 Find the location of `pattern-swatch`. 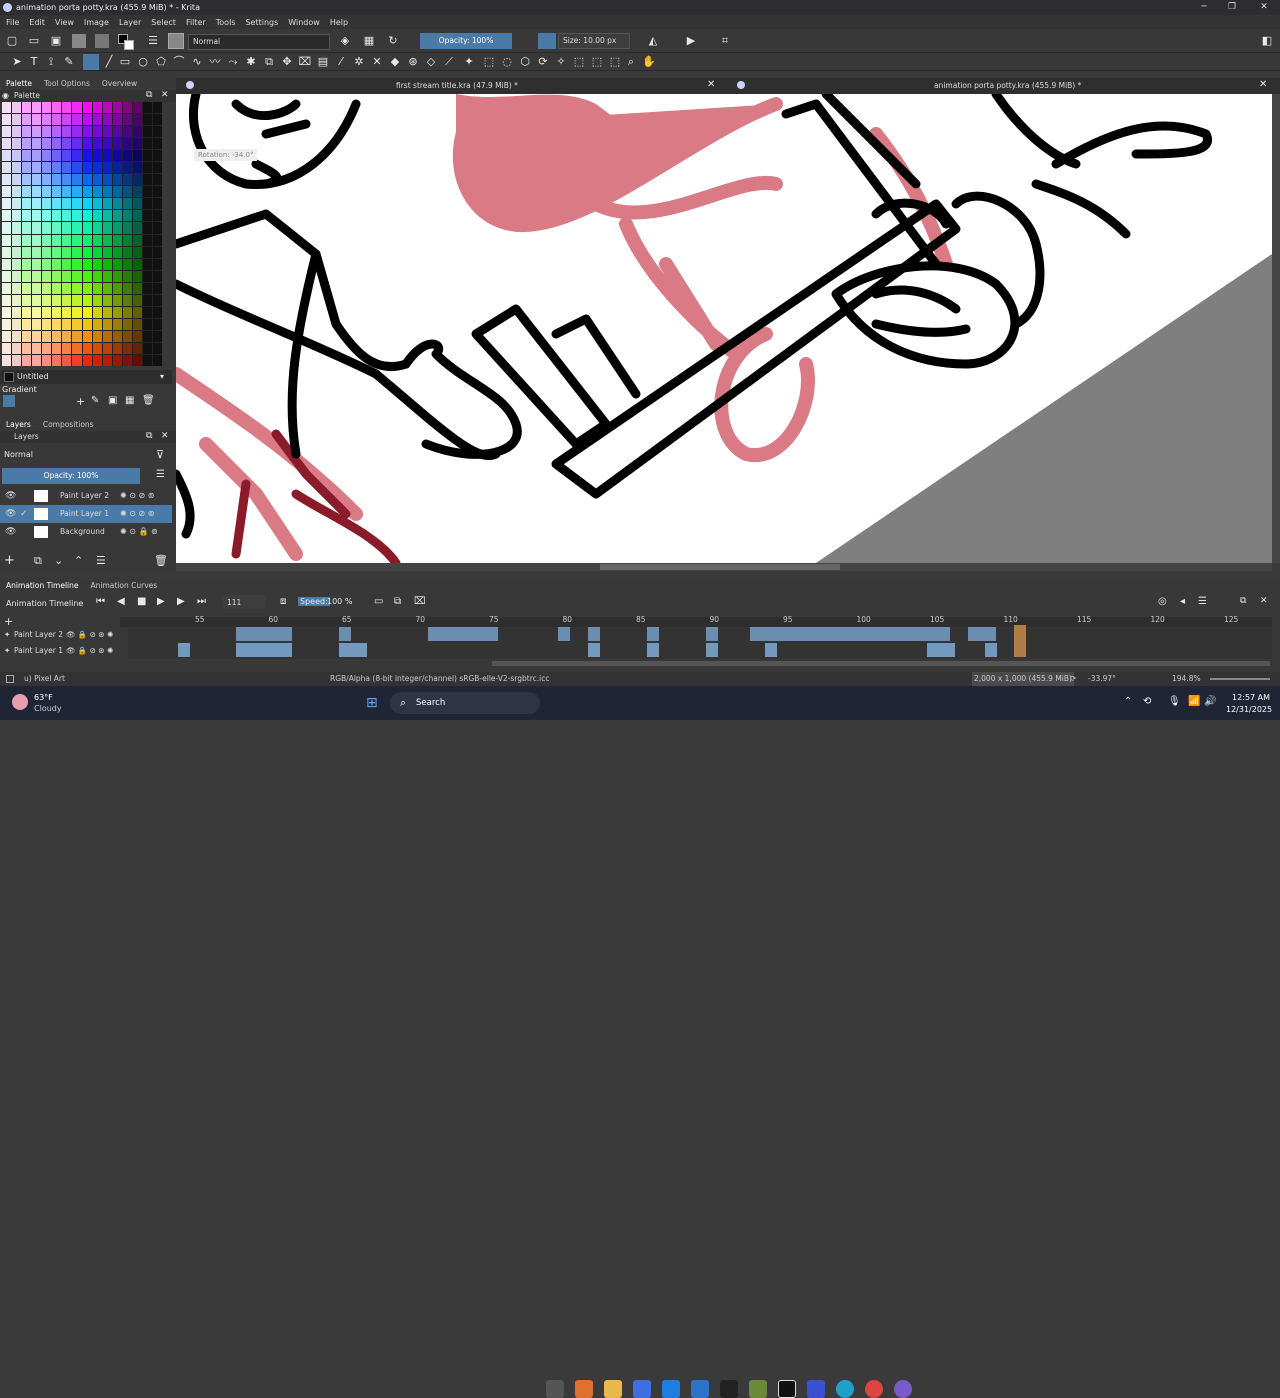

pattern-swatch is located at coordinates (102, 41).